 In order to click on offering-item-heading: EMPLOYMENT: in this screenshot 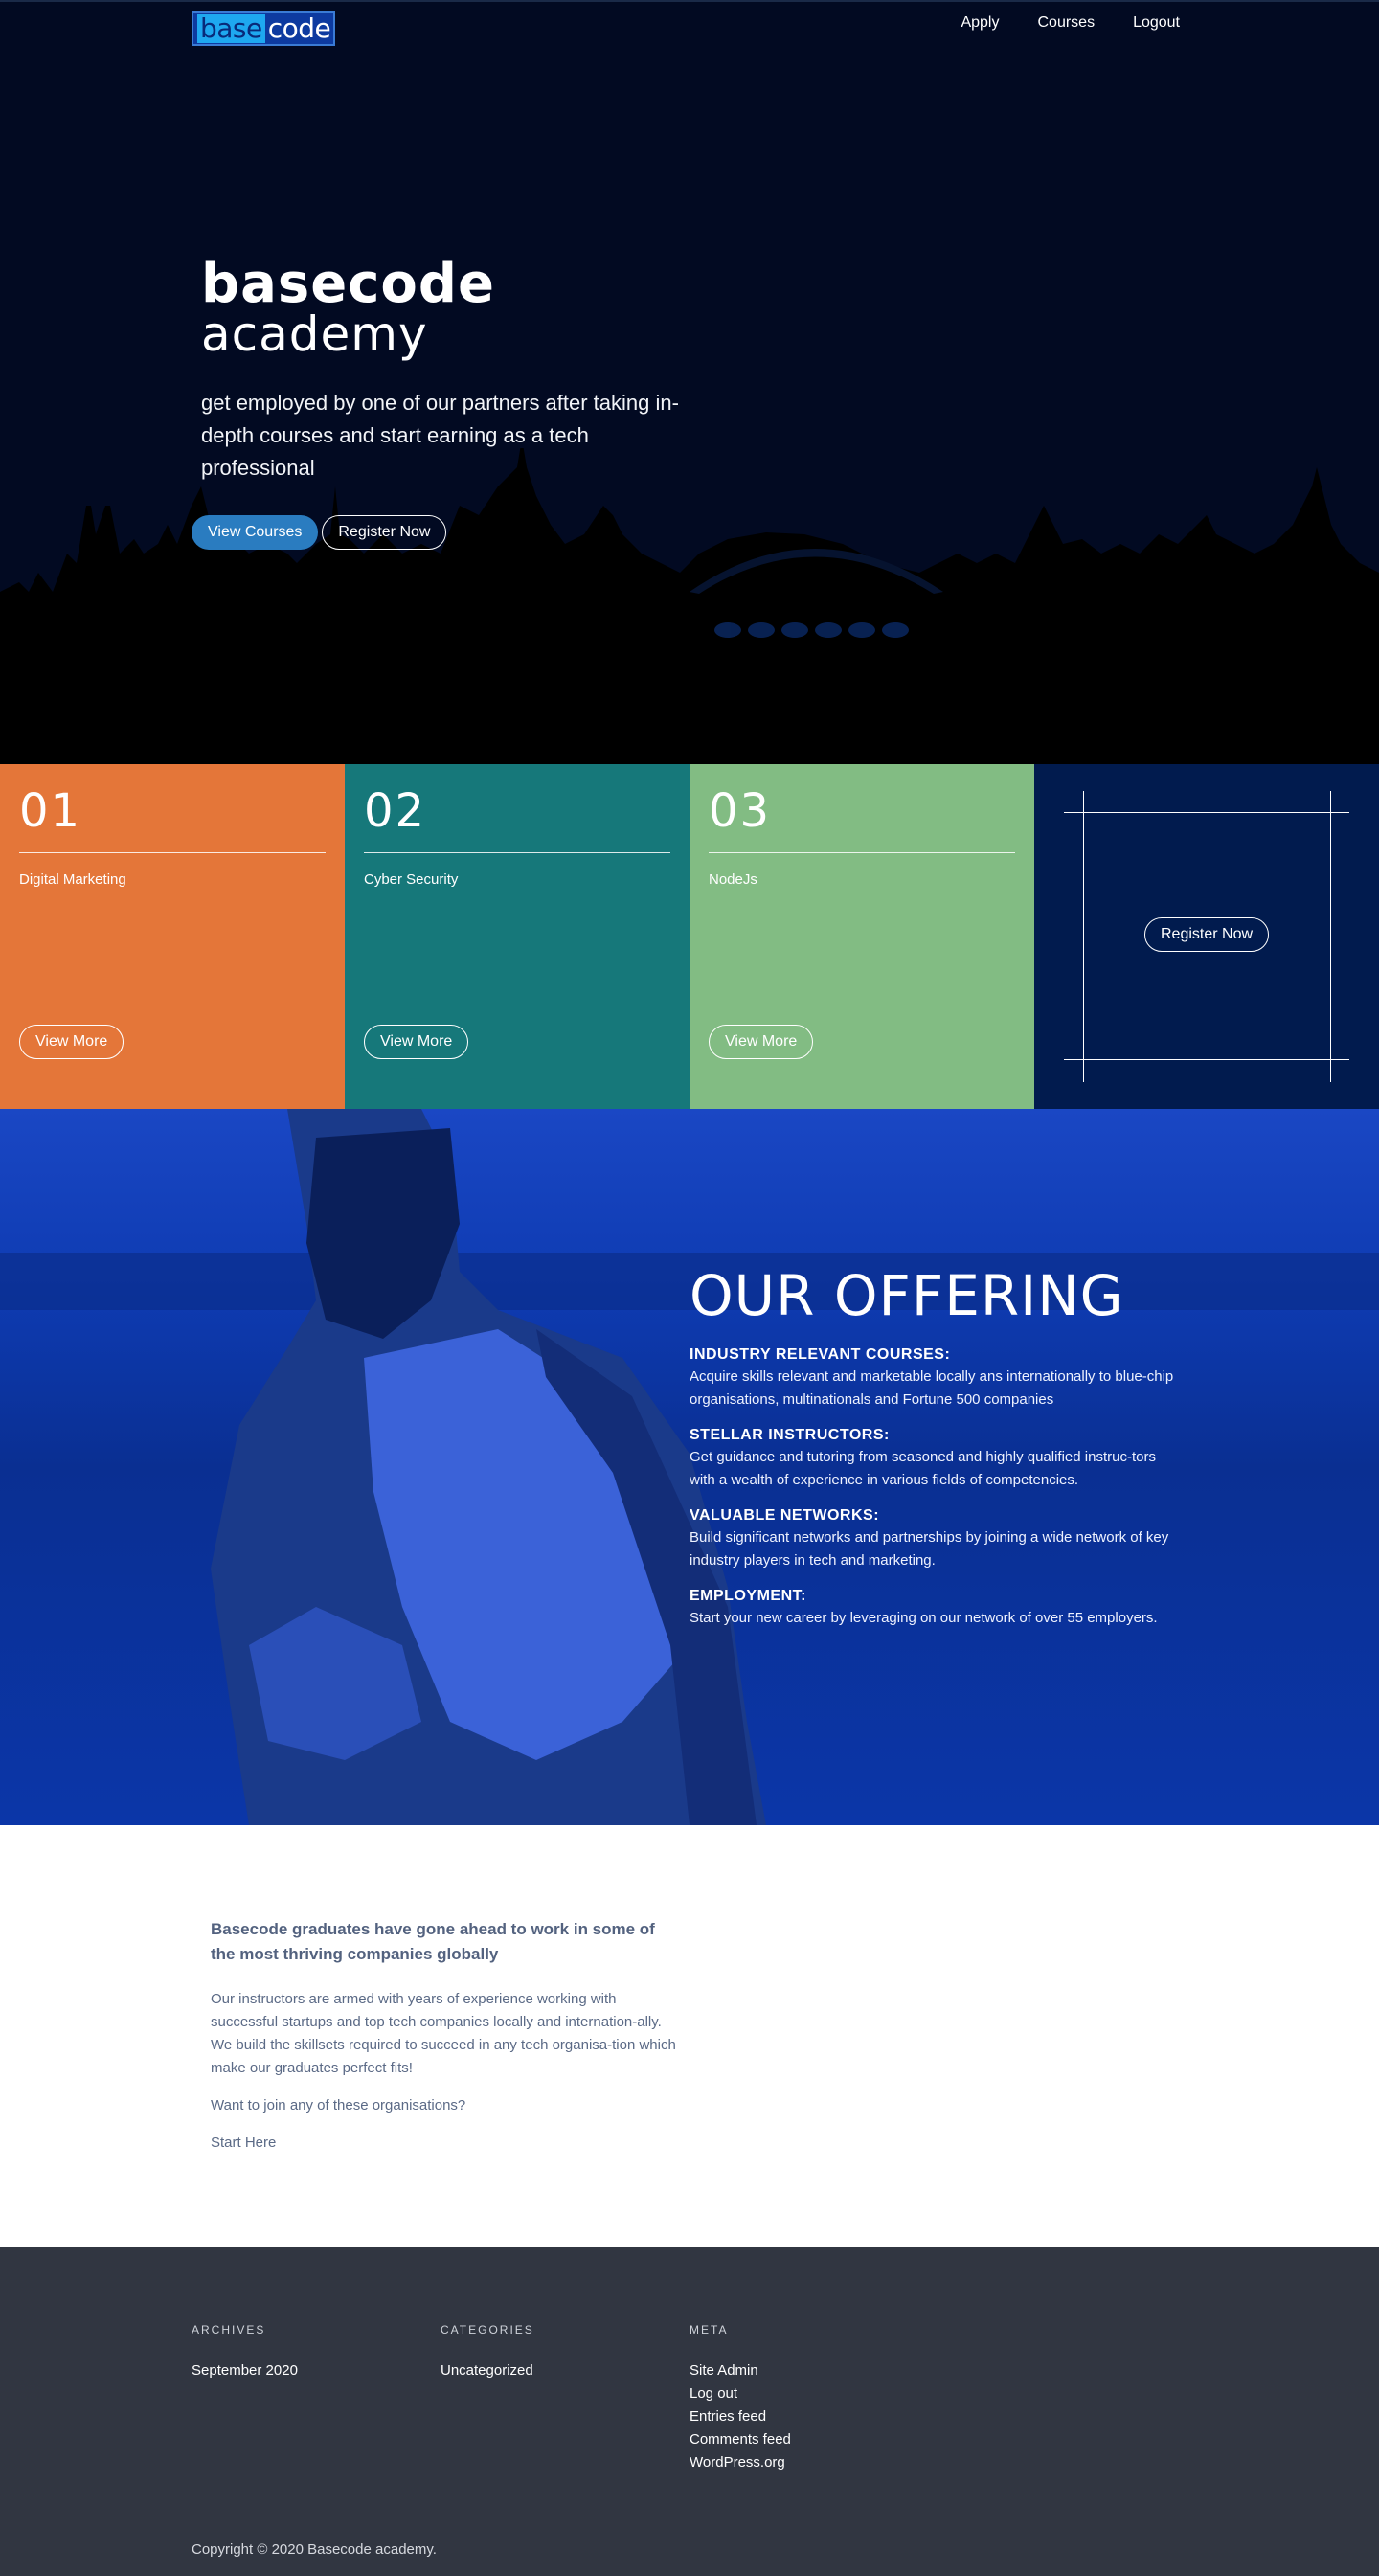, I will do `click(748, 1596)`.